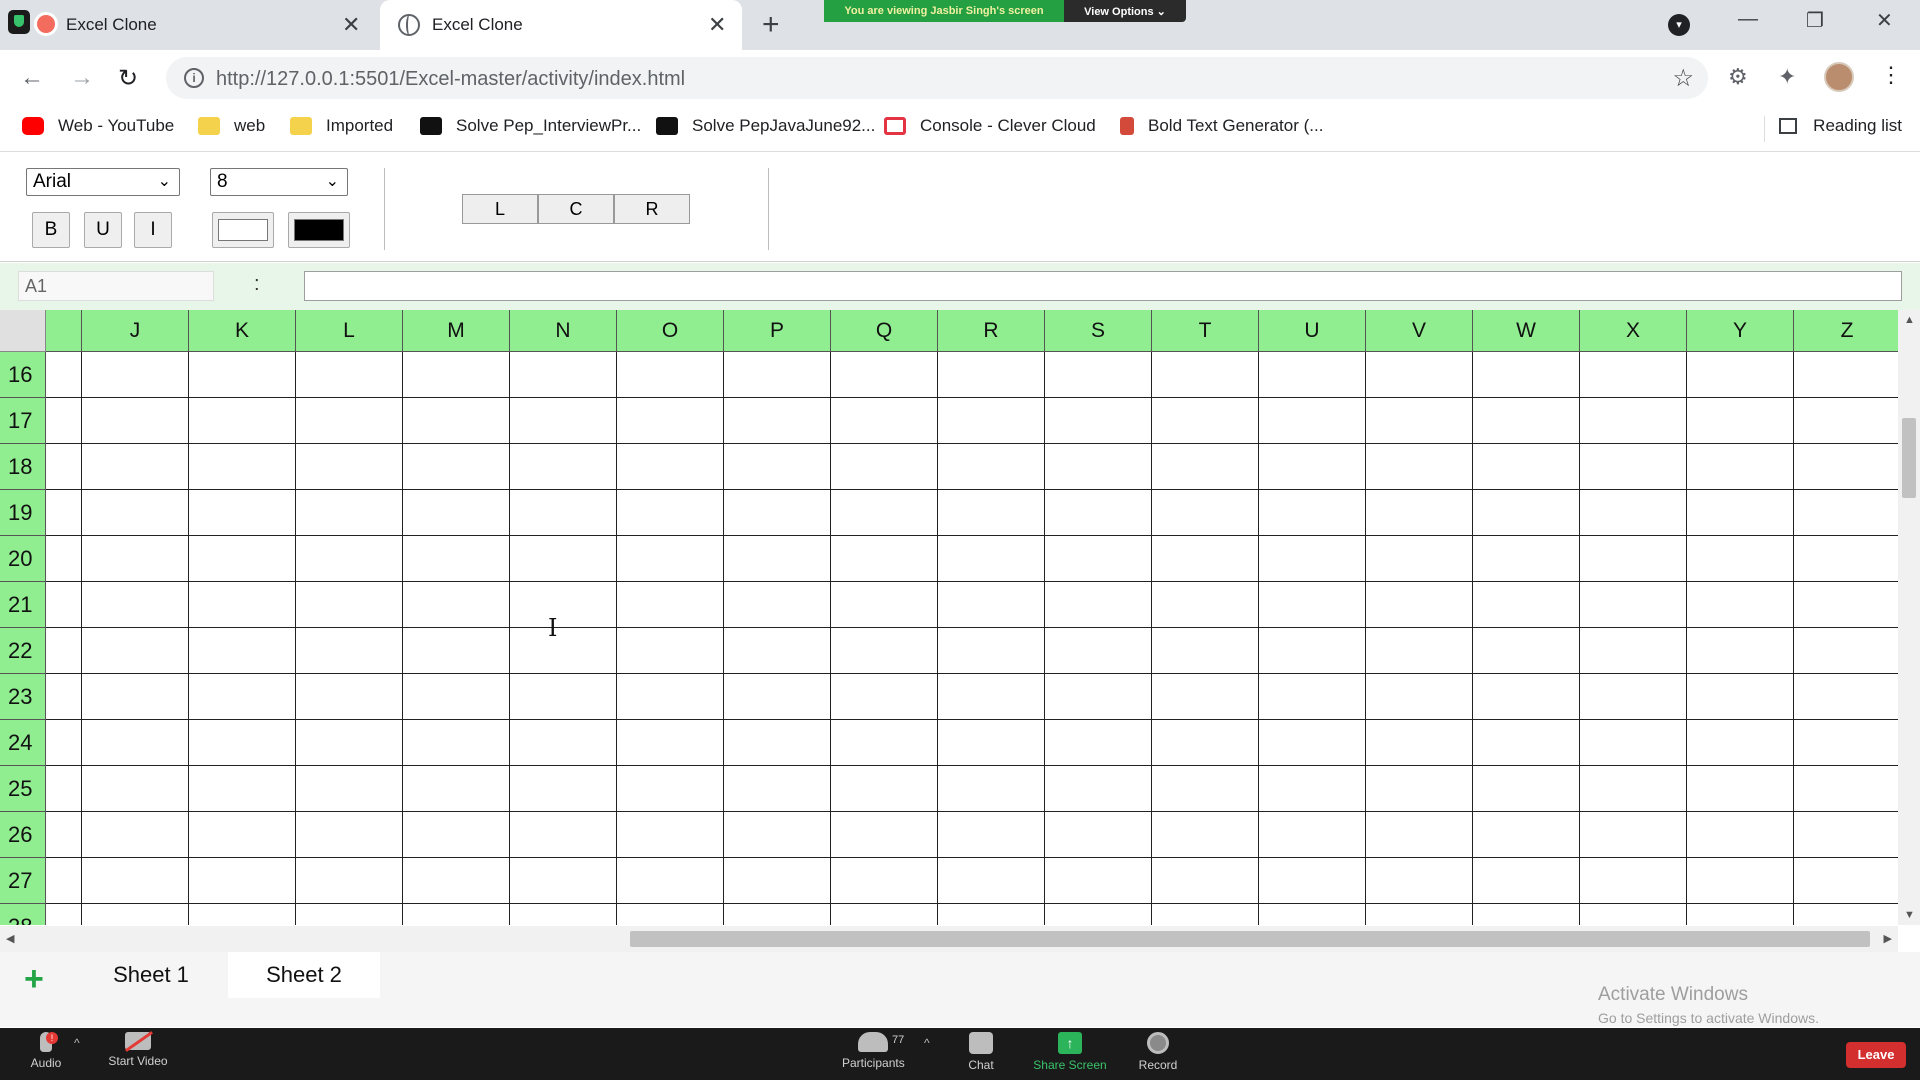 The width and height of the screenshot is (1920, 1080). I want to click on reload-icon: ↻, so click(128, 78).